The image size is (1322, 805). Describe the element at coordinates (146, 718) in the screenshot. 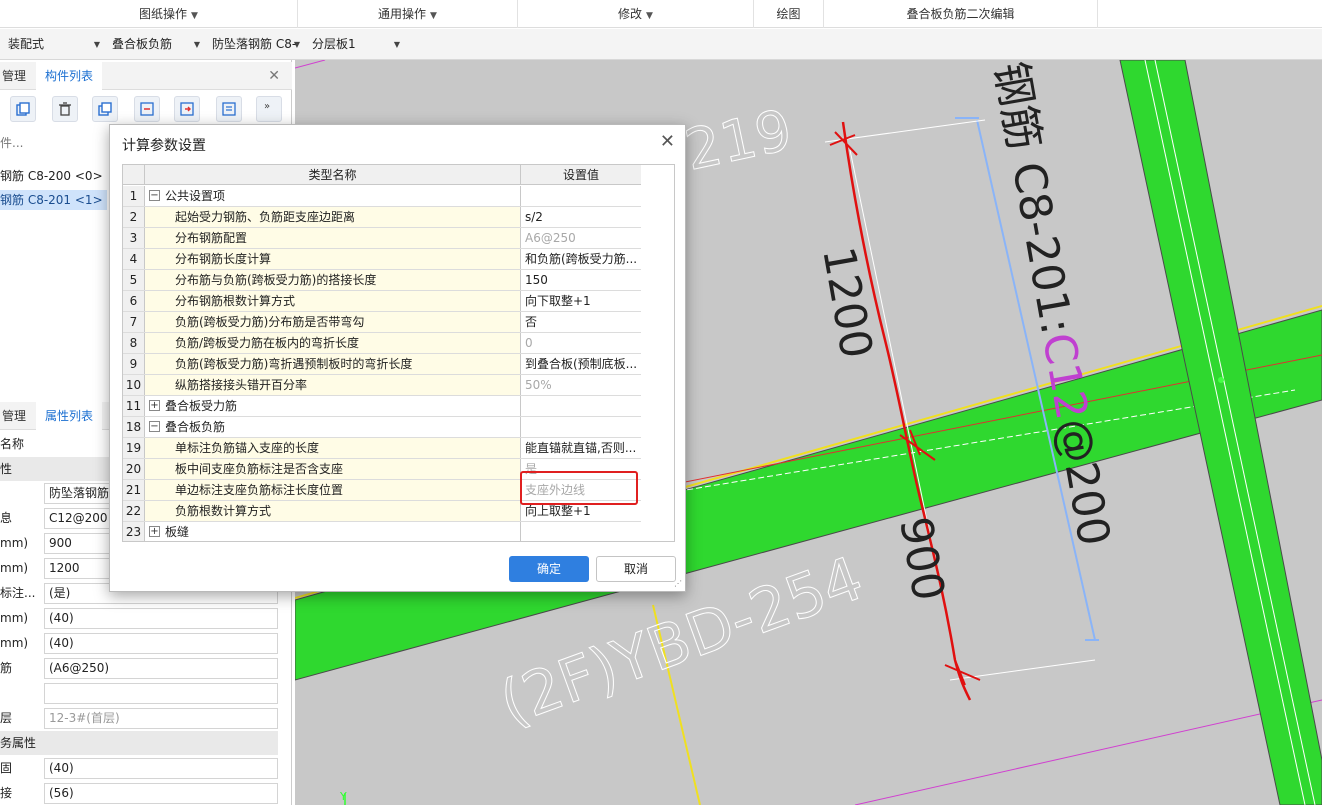

I see `property-row: 层 12-3#(首层)` at that location.